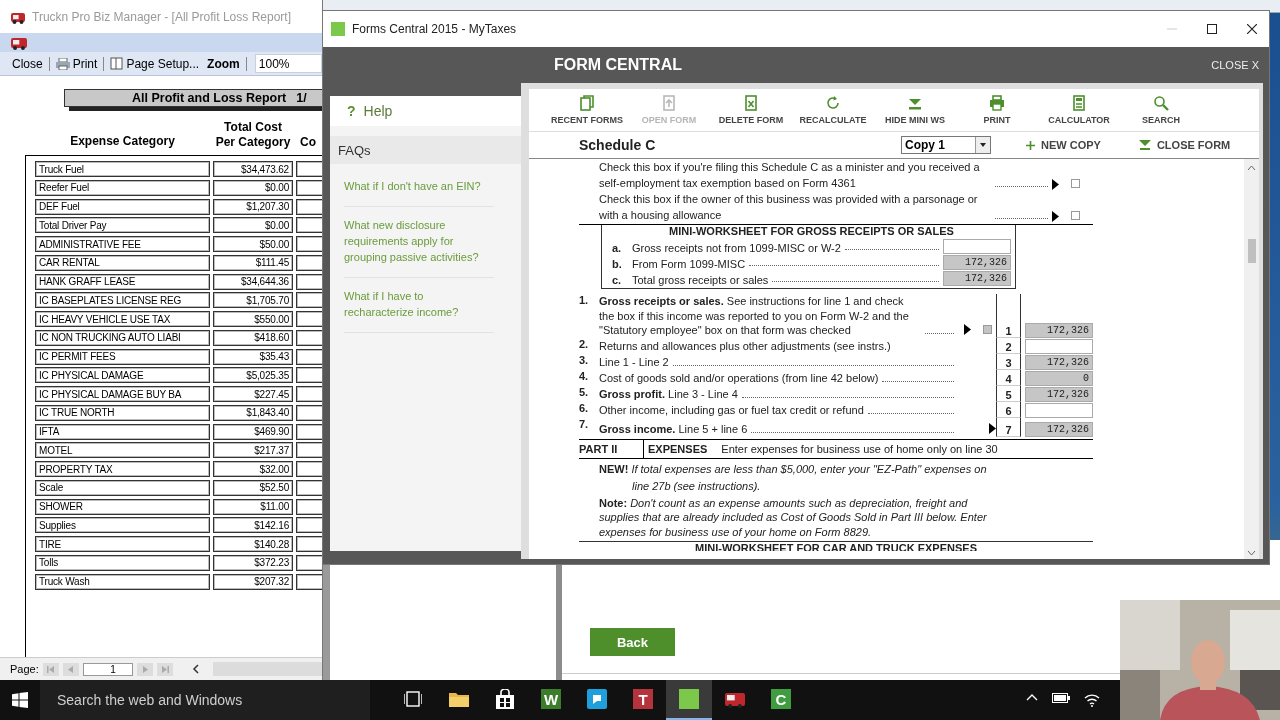 The width and height of the screenshot is (1280, 720). Describe the element at coordinates (205, 700) in the screenshot. I see `search-field: Search the web and Windows` at that location.